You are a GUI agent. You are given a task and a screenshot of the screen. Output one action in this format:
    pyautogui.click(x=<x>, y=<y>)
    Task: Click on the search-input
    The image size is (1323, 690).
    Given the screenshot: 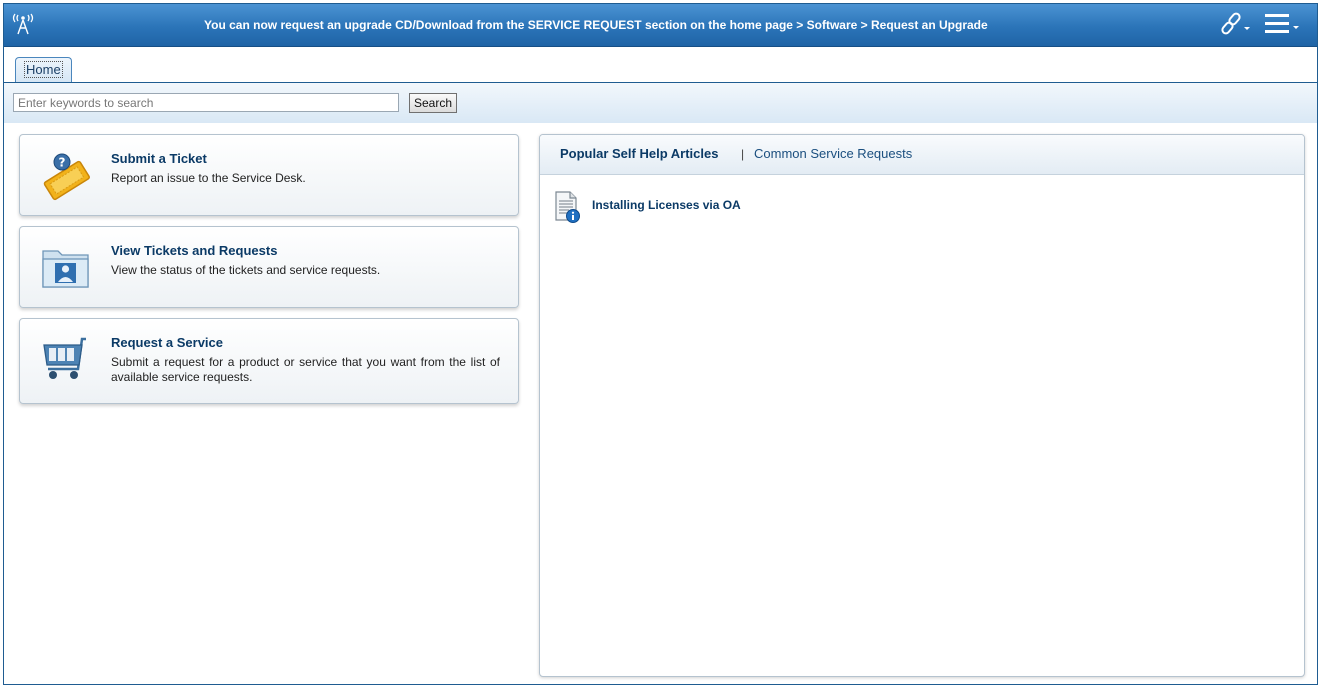 What is the action you would take?
    pyautogui.click(x=206, y=102)
    